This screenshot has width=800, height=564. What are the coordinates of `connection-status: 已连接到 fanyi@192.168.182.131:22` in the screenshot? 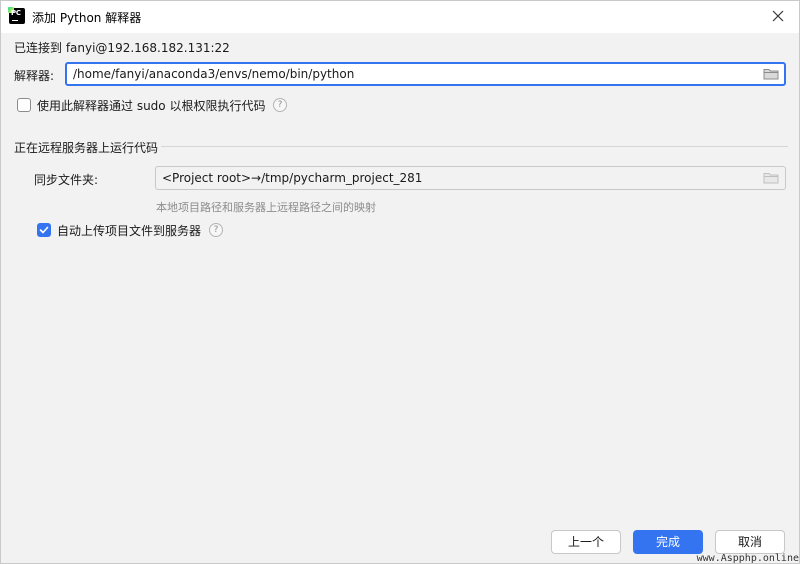 It's located at (122, 48).